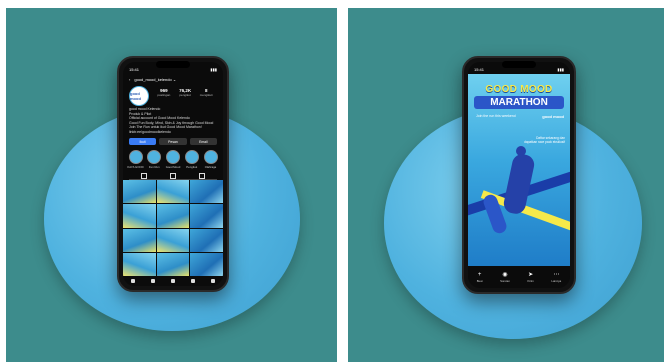 This screenshot has height=363, width=668. I want to click on reels-icon, so click(172, 175).